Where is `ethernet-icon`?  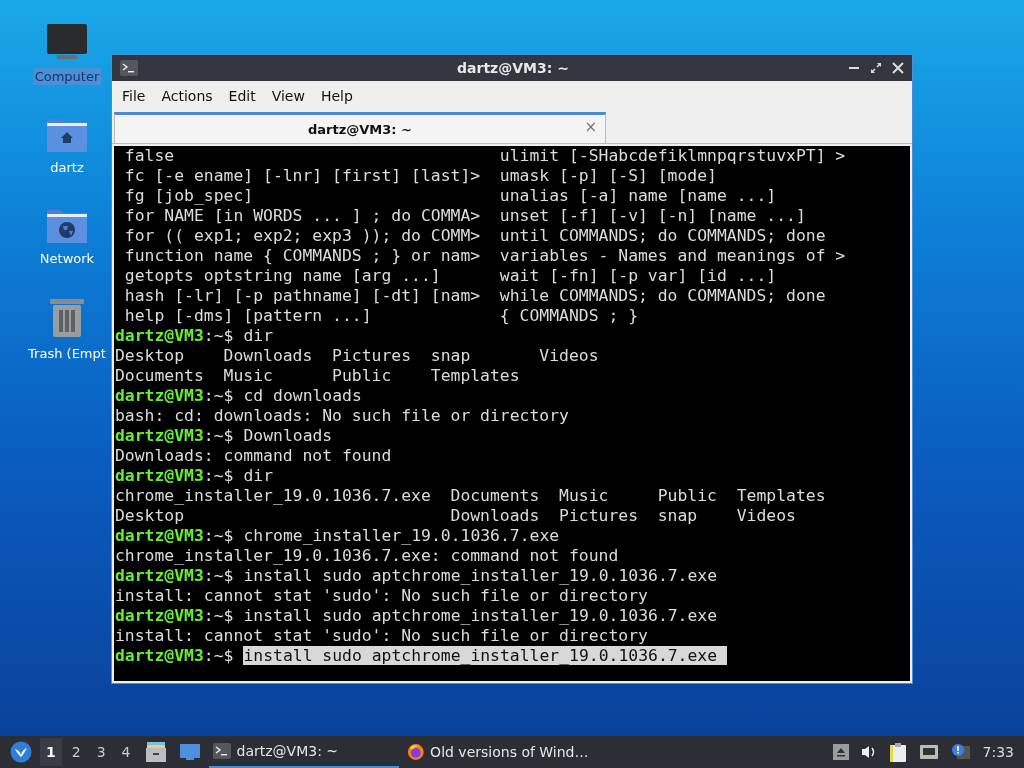 ethernet-icon is located at coordinates (928, 752).